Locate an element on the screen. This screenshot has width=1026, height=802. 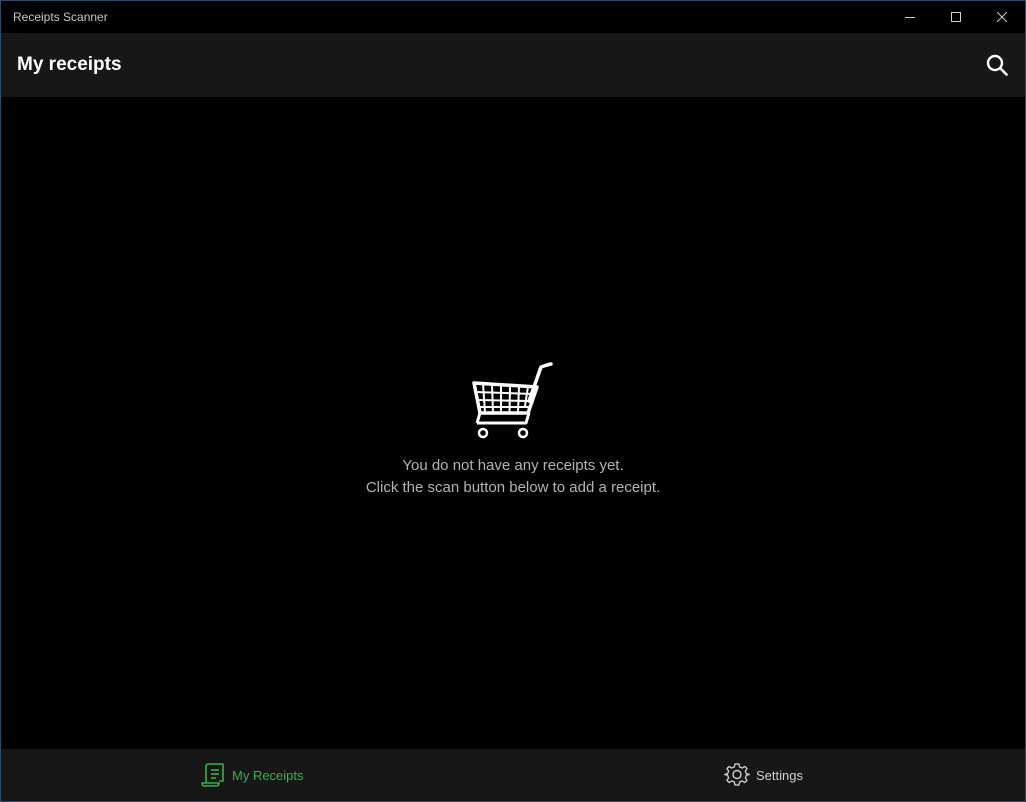
search-button is located at coordinates (997, 65).